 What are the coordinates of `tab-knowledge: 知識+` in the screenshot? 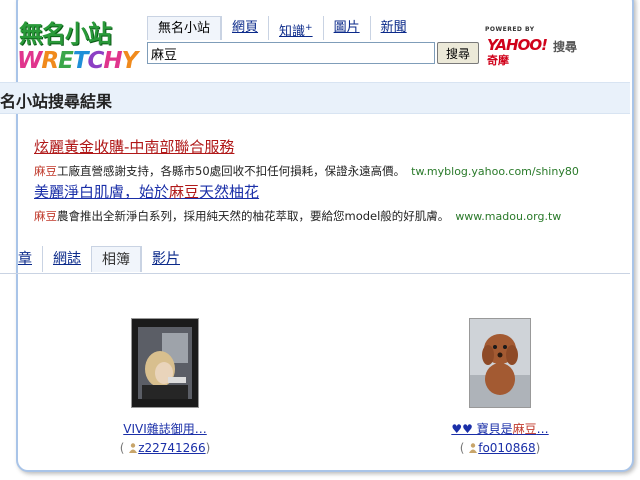 It's located at (295, 28).